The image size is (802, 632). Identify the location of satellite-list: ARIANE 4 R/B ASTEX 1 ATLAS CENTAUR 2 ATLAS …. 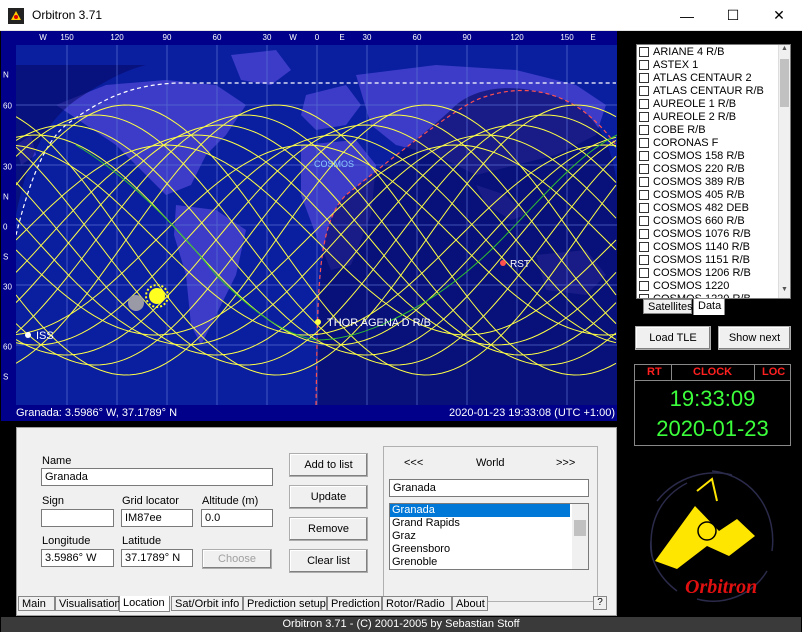
(713, 171).